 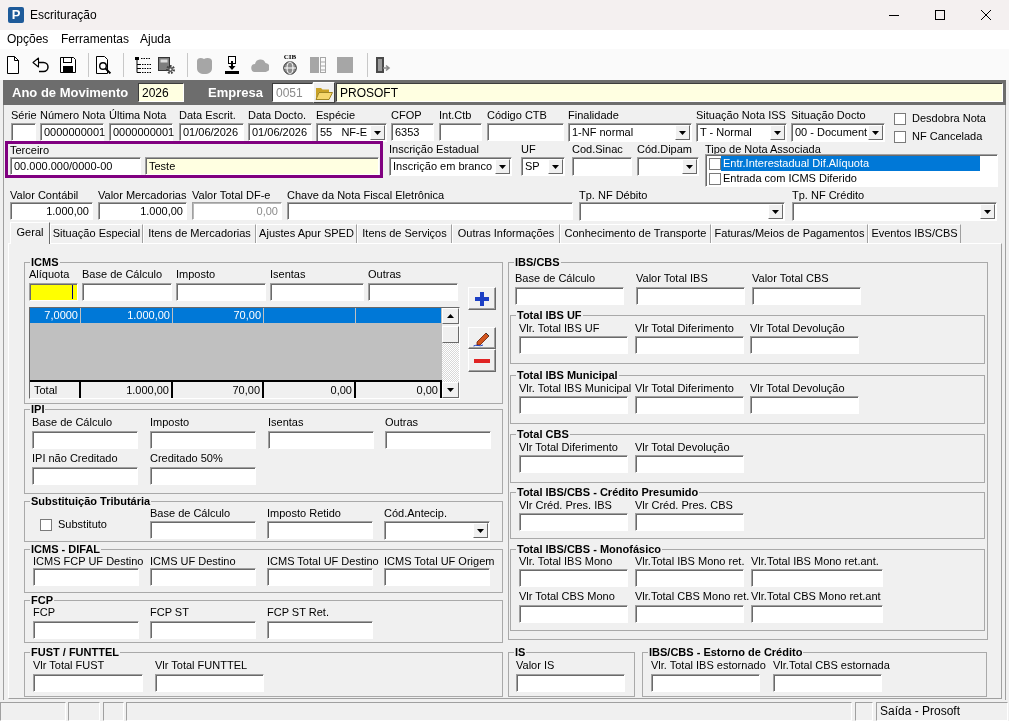 What do you see at coordinates (789, 233) in the screenshot?
I see `tab: Faturas/Meios de Pagamentos` at bounding box center [789, 233].